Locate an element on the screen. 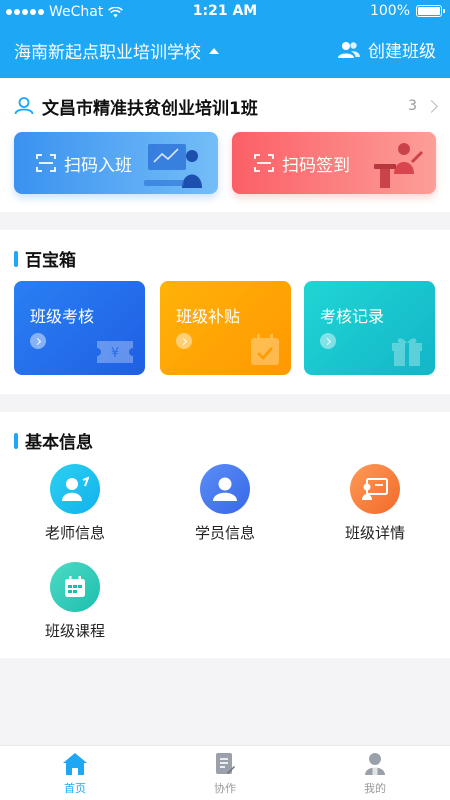 Image resolution: width=450 pixels, height=800 pixels. tab-mine: 我的 is located at coordinates (375, 774).